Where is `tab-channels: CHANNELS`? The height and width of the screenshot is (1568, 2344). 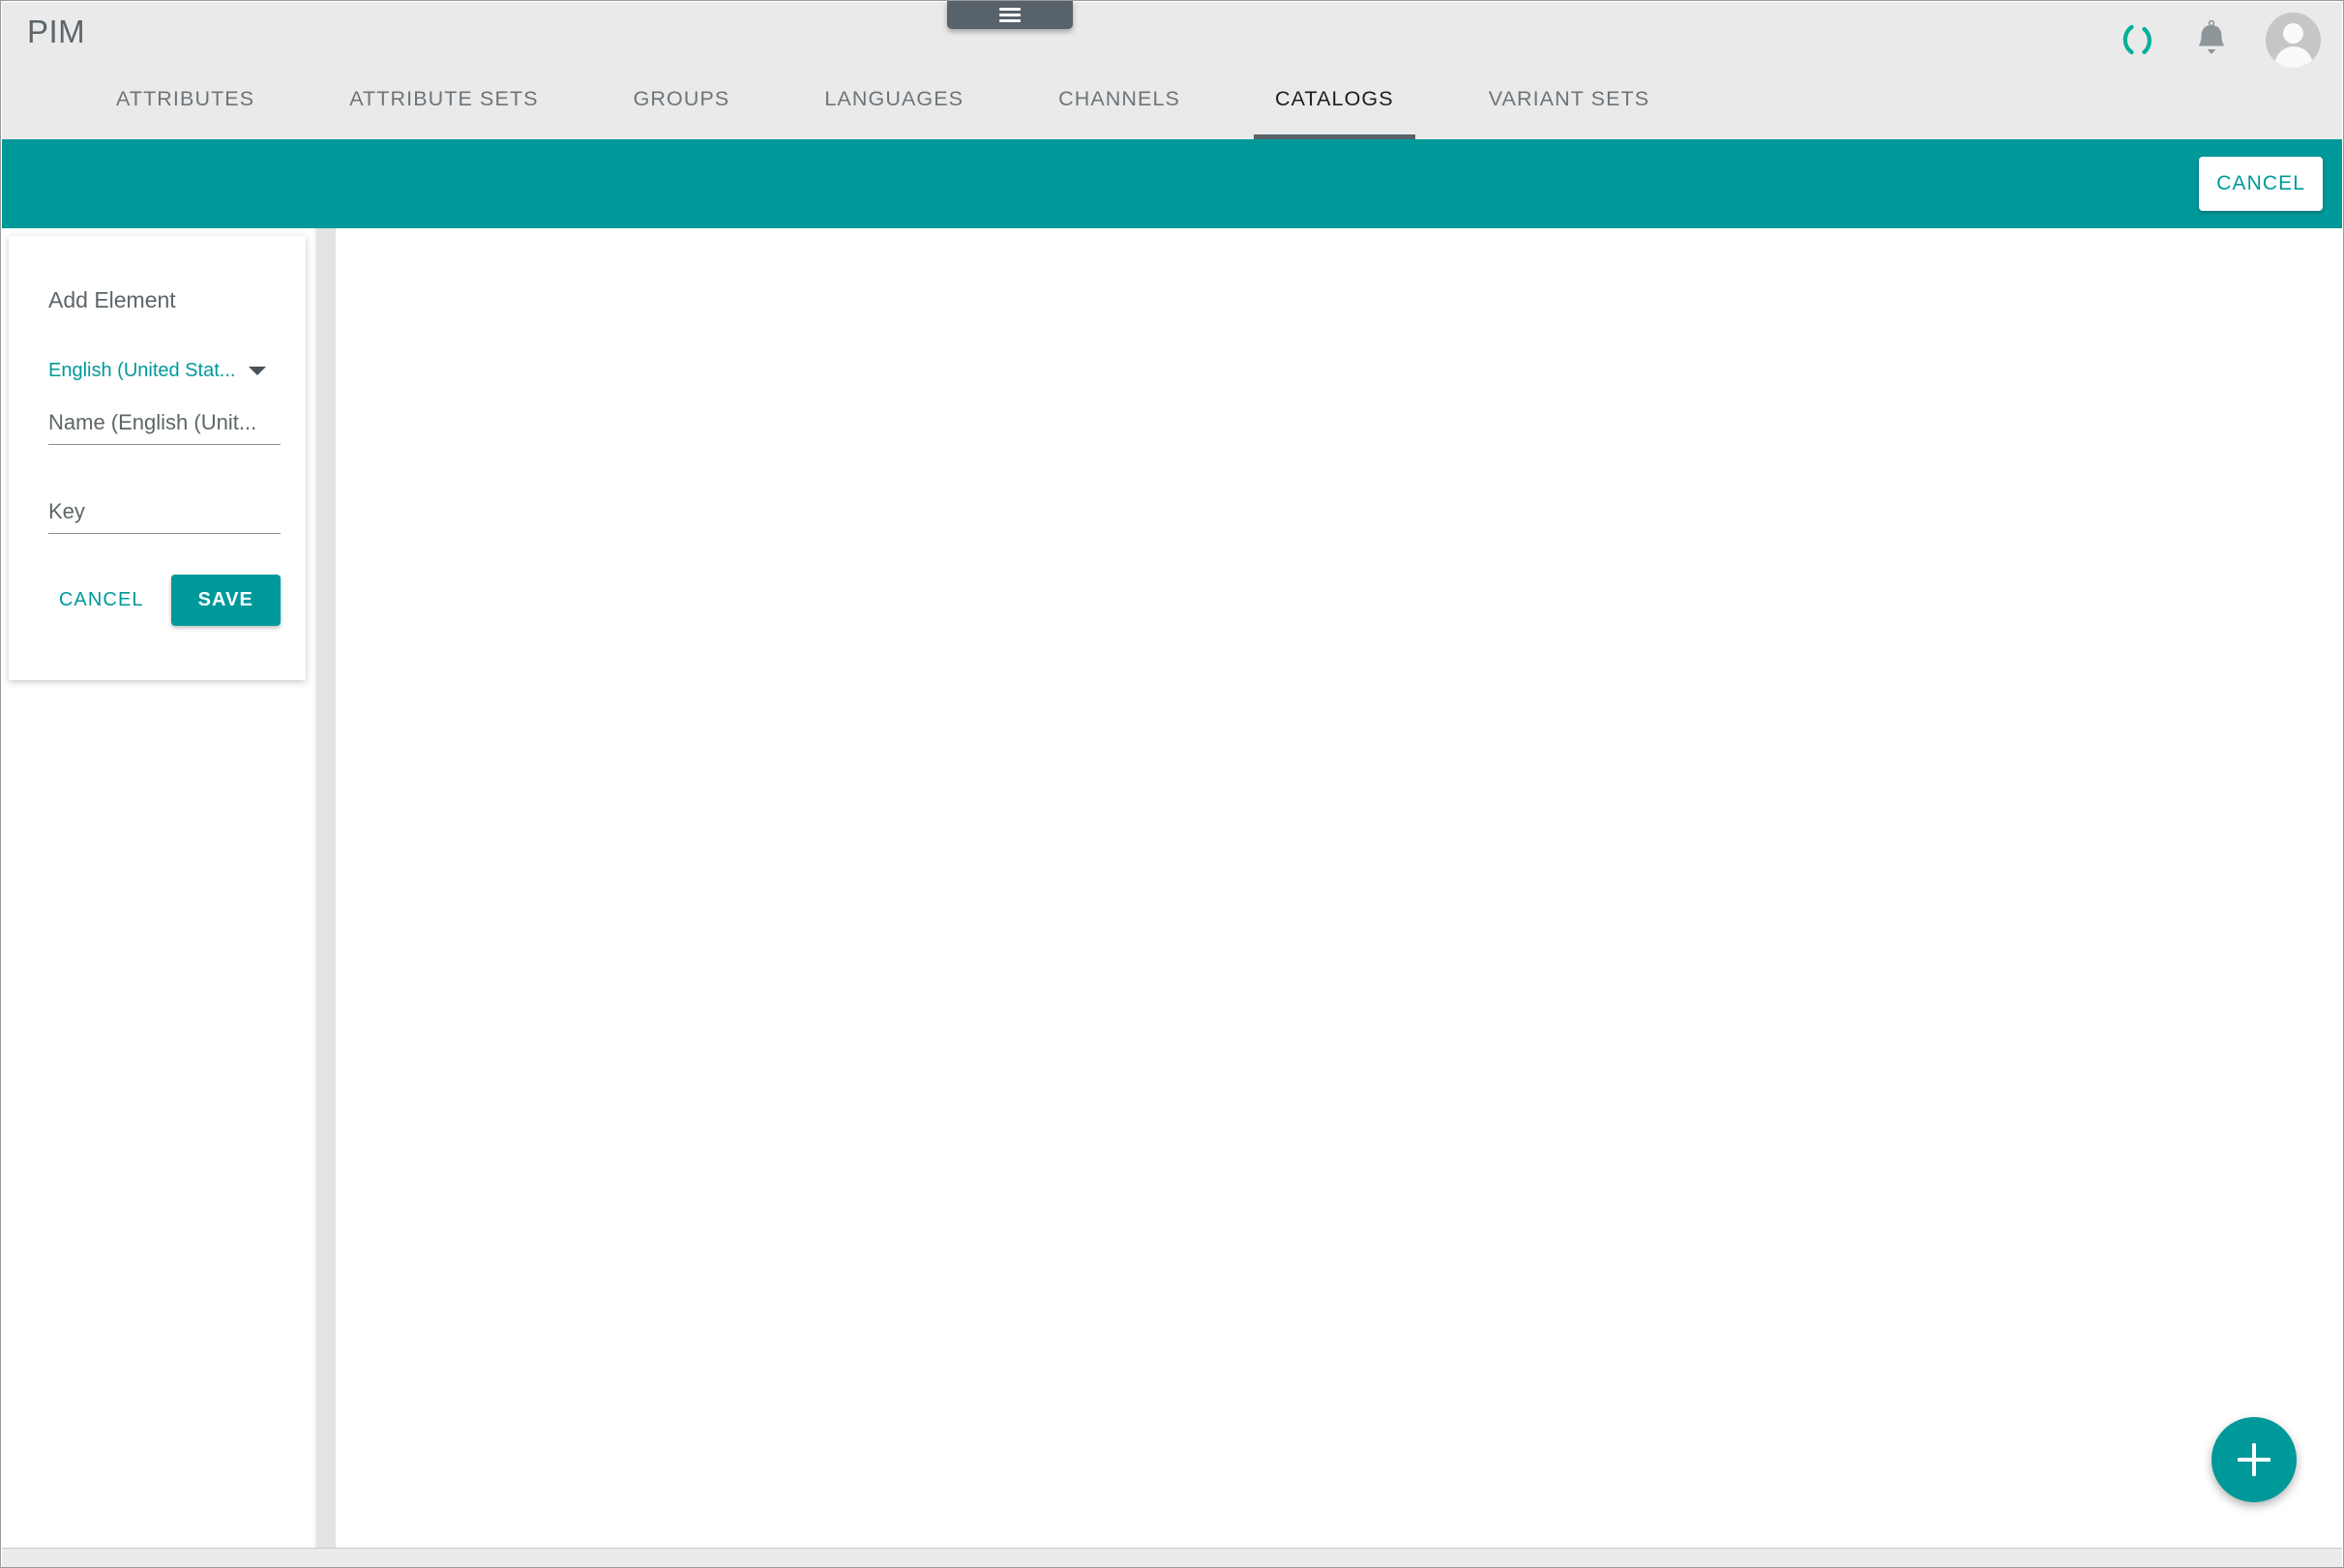 tab-channels: CHANNELS is located at coordinates (1119, 106).